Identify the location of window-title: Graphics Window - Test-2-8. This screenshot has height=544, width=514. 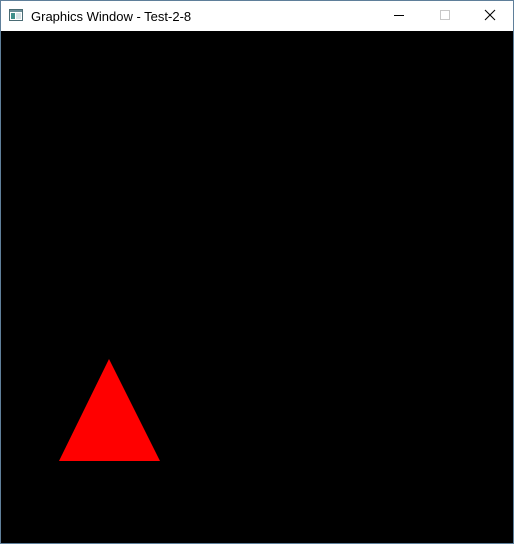
(111, 16).